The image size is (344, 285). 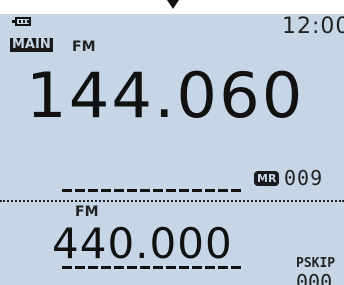 What do you see at coordinates (21, 21) in the screenshot?
I see `battery-icon` at bounding box center [21, 21].